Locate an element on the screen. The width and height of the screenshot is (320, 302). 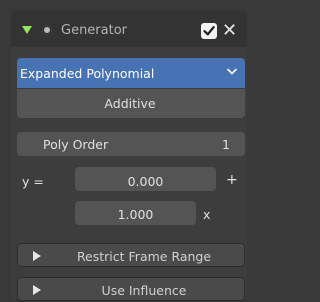
use-influence-label: Use Influence is located at coordinates (144, 290).